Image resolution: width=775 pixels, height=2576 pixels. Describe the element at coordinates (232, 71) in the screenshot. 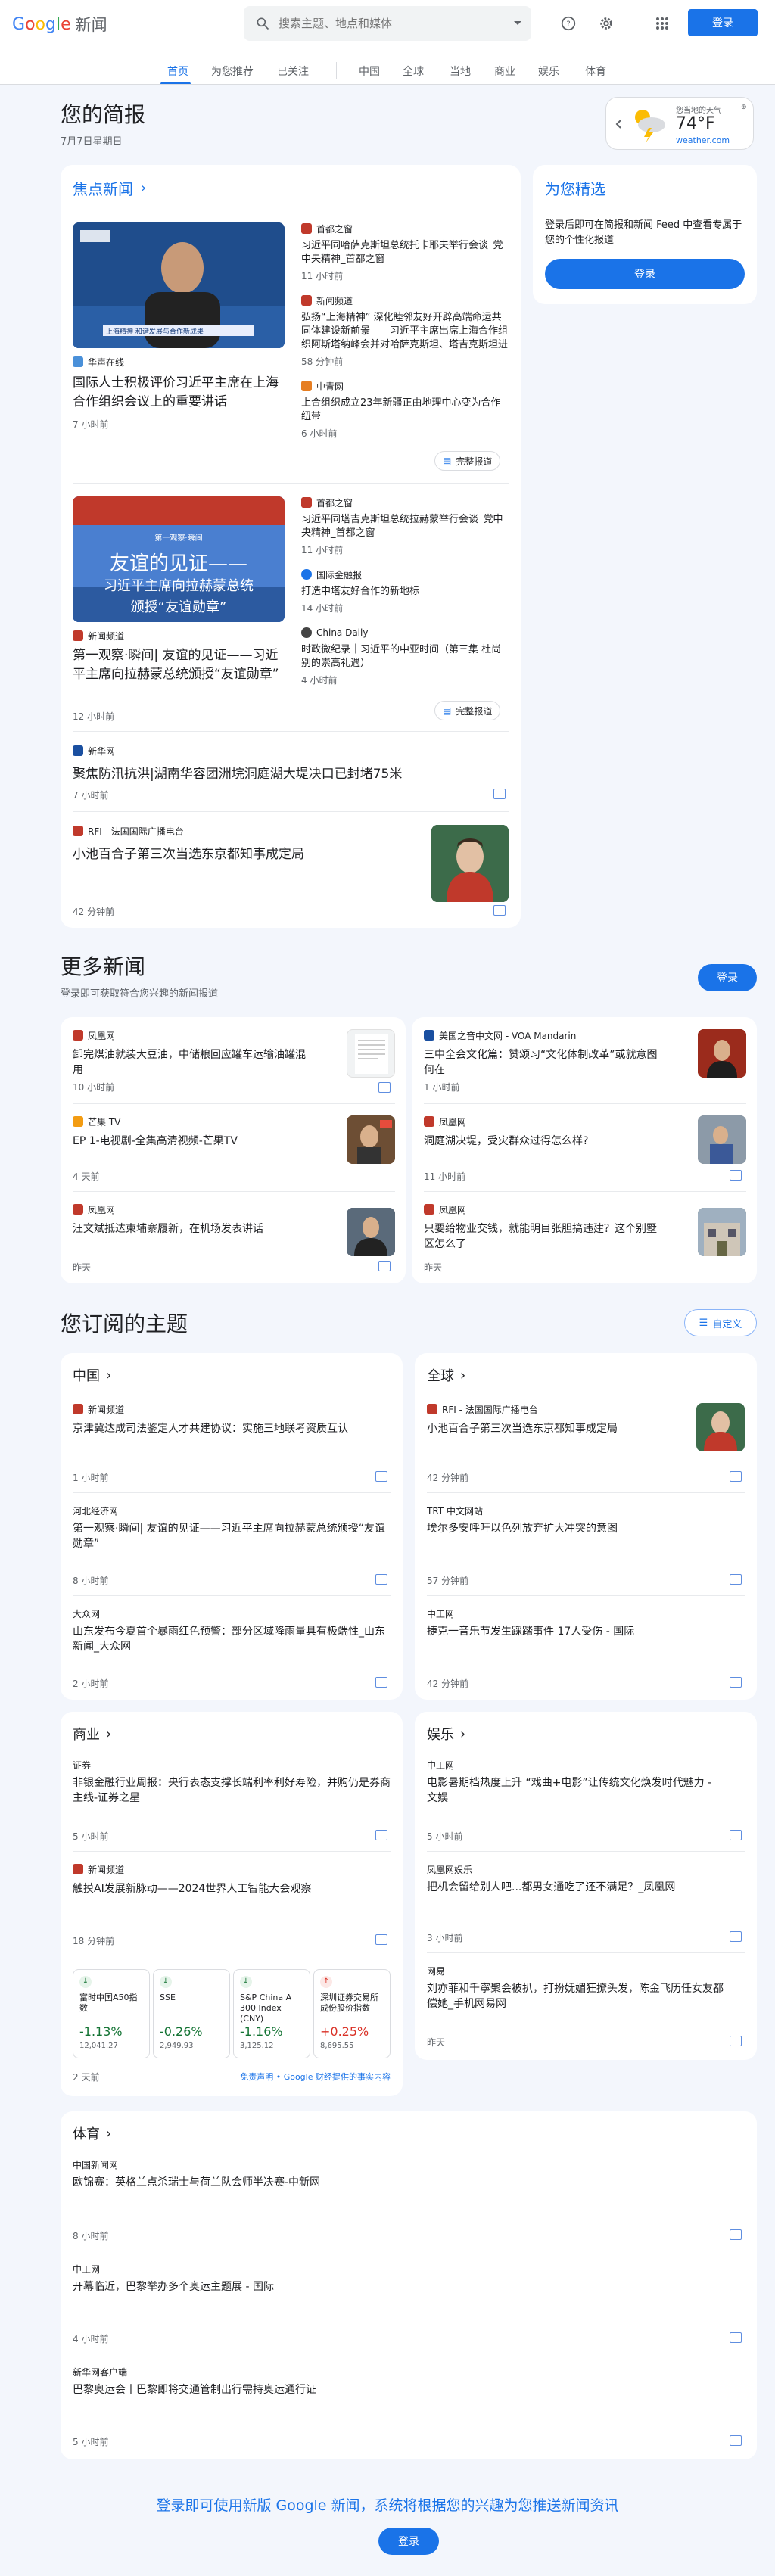

I see `tab-for-you: 为您推荐` at that location.